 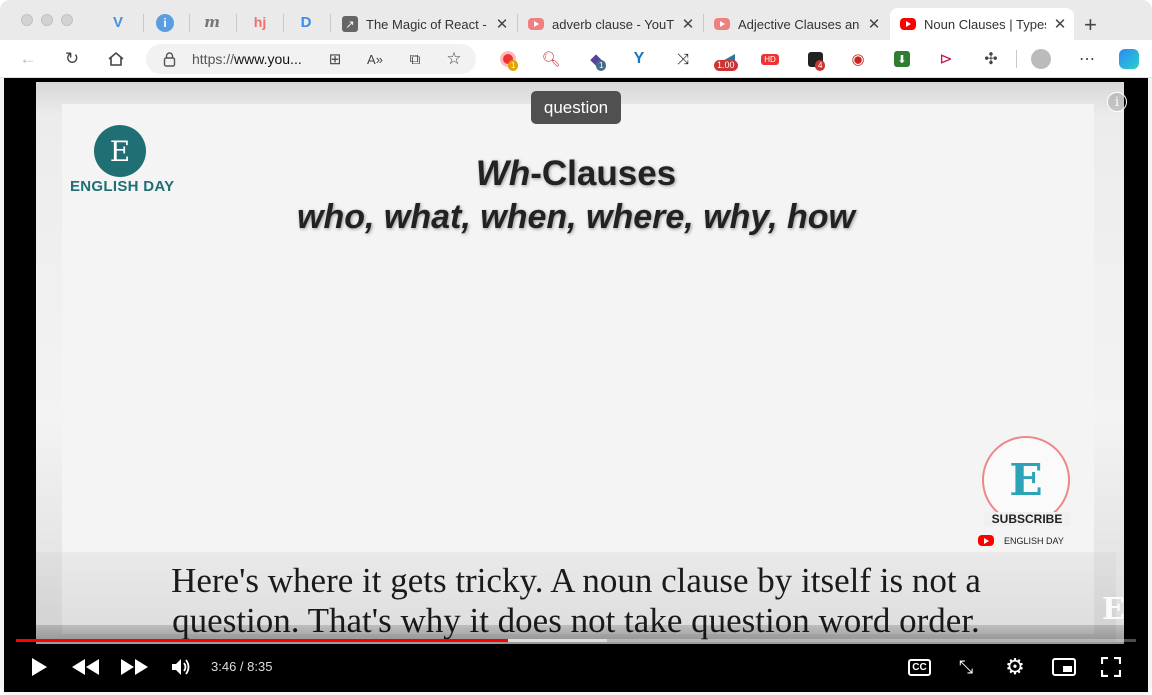 I want to click on read-aloud-button: A», so click(x=375, y=59).